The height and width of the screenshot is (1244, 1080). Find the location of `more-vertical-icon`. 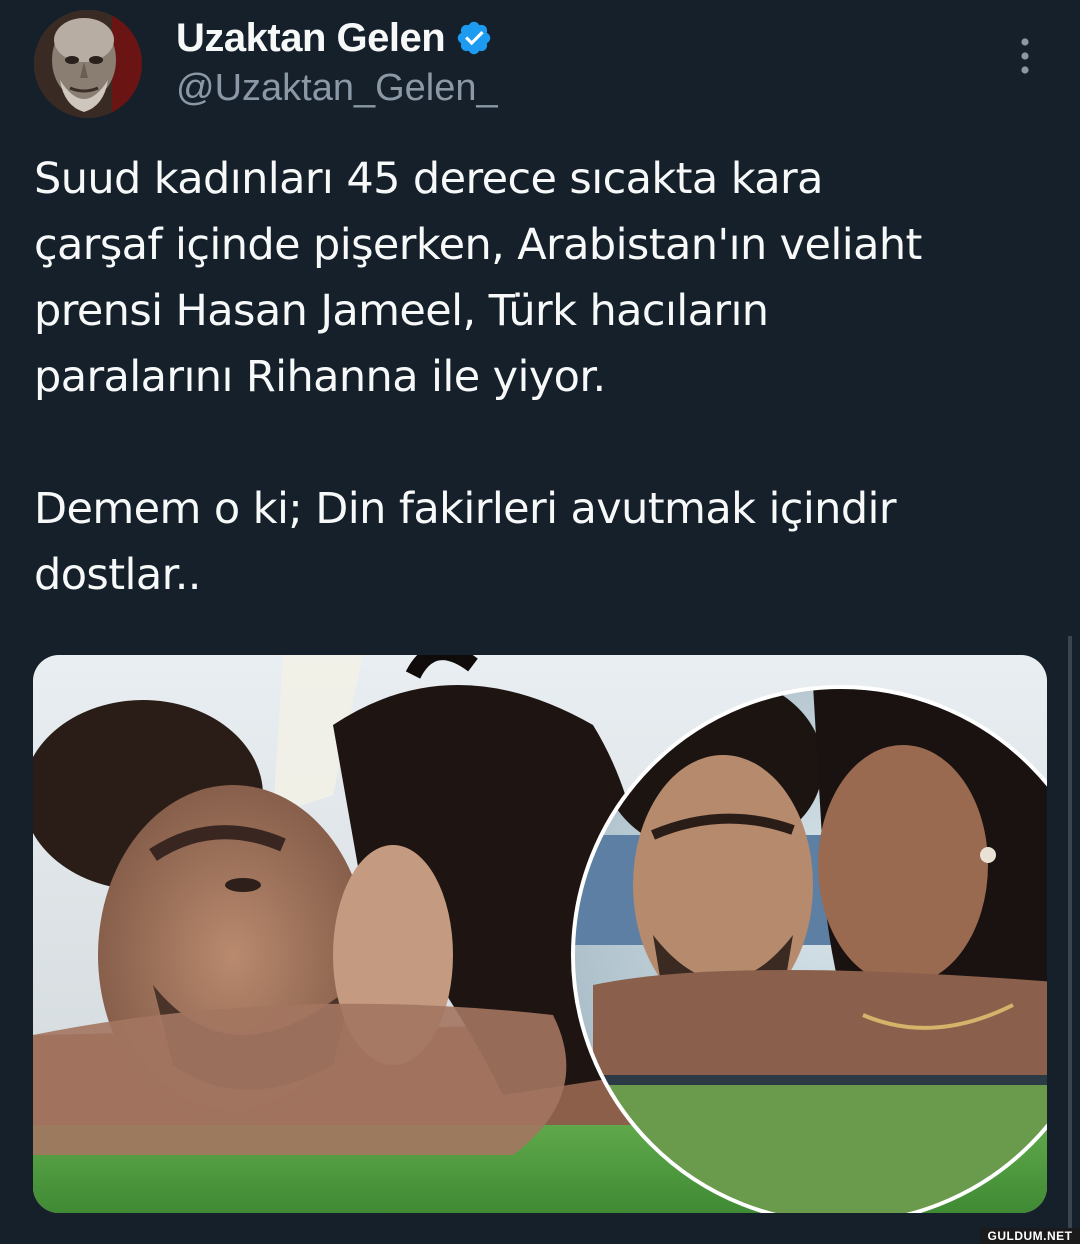

more-vertical-icon is located at coordinates (1025, 56).